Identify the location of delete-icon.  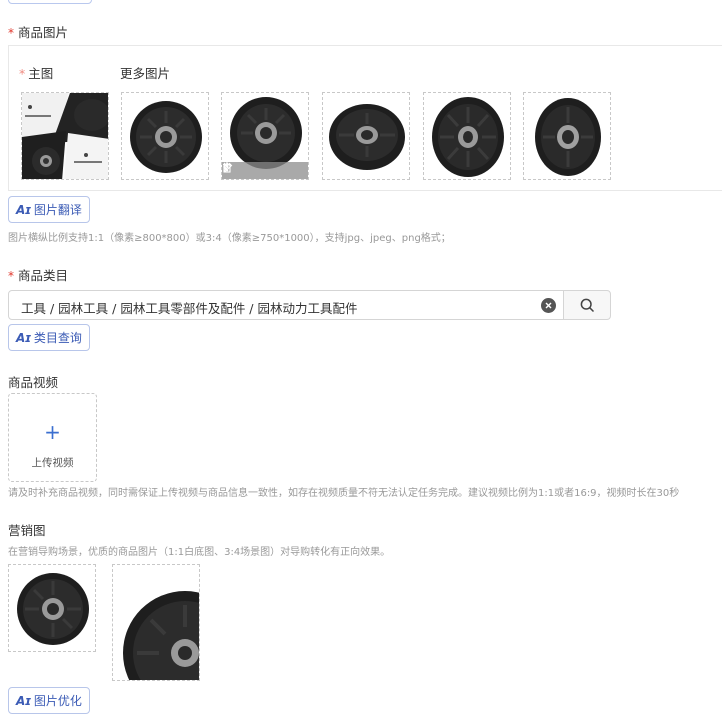
(252, 170).